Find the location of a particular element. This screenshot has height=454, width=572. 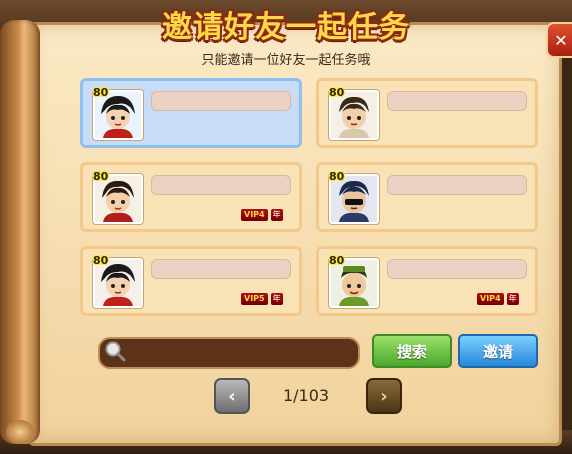

vip-level-tag: VIP5 is located at coordinates (254, 299).